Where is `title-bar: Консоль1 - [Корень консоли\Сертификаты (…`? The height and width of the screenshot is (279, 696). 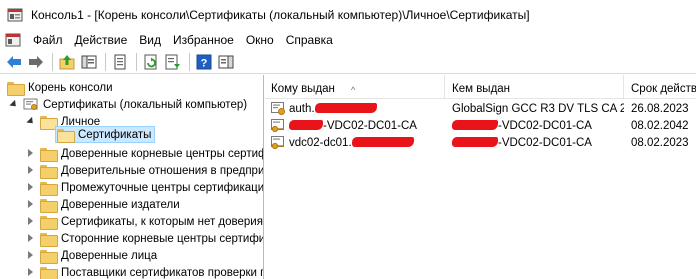 title-bar: Консоль1 - [Корень консоли\Сертификаты (… is located at coordinates (348, 15).